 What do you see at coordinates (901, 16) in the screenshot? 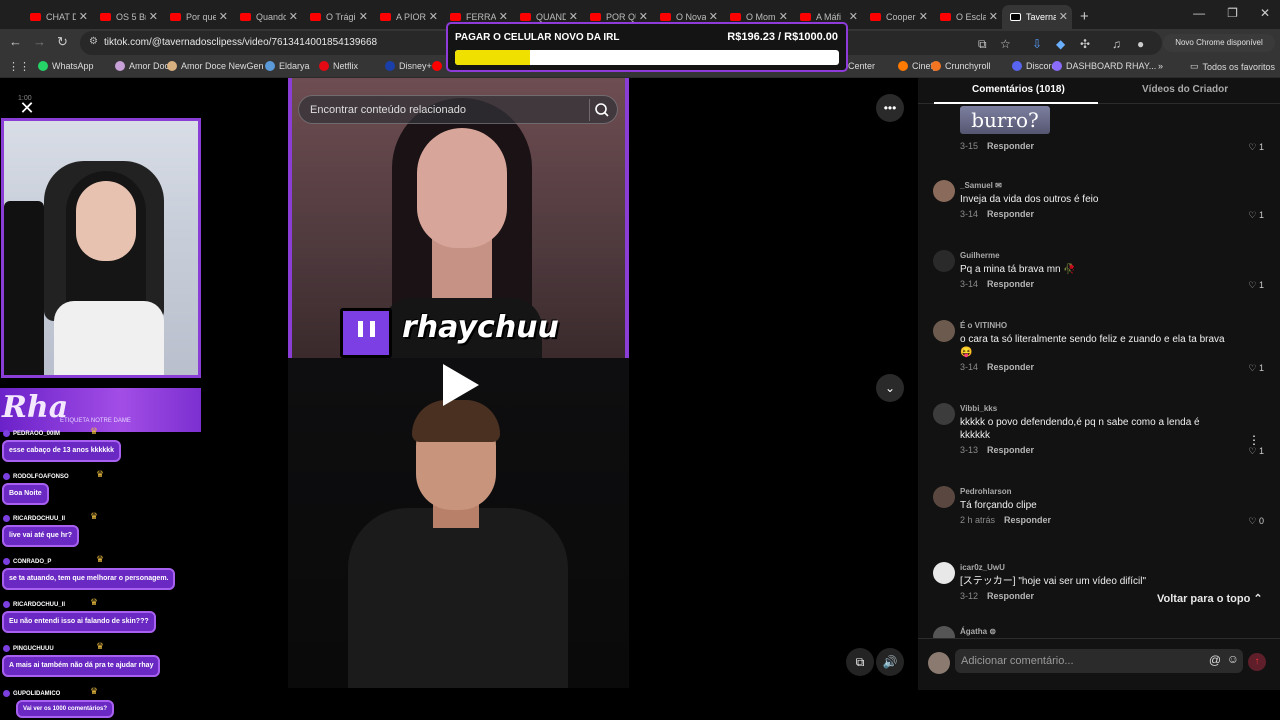
I see `tab-title: Cooper` at bounding box center [901, 16].